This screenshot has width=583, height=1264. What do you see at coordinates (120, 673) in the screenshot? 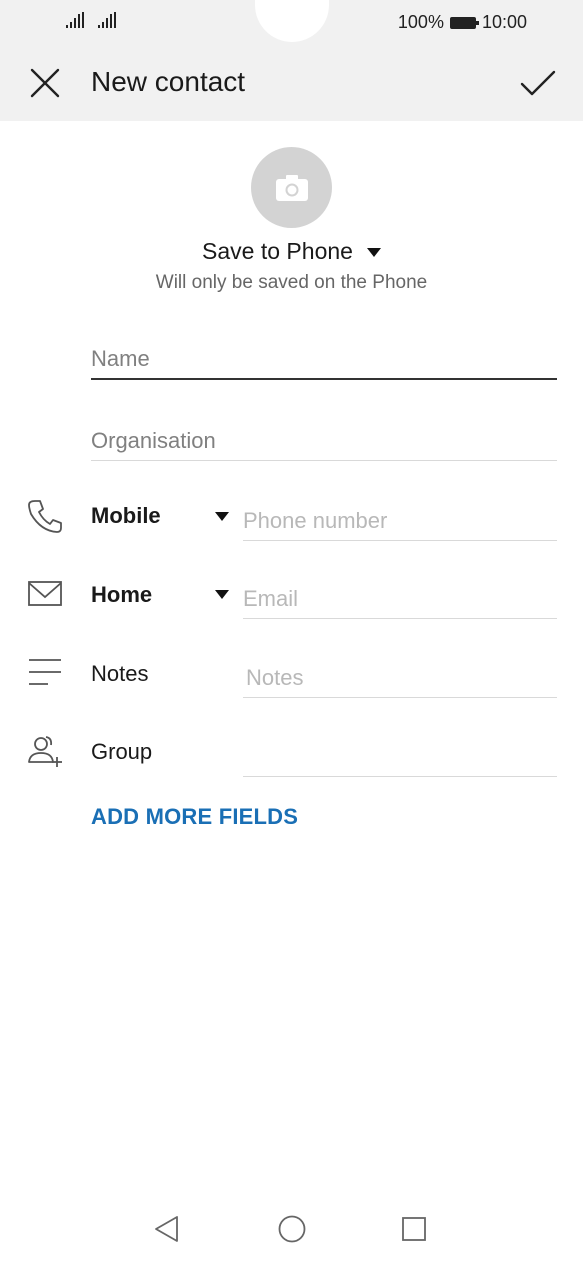
I see `notes-label: Notes` at bounding box center [120, 673].